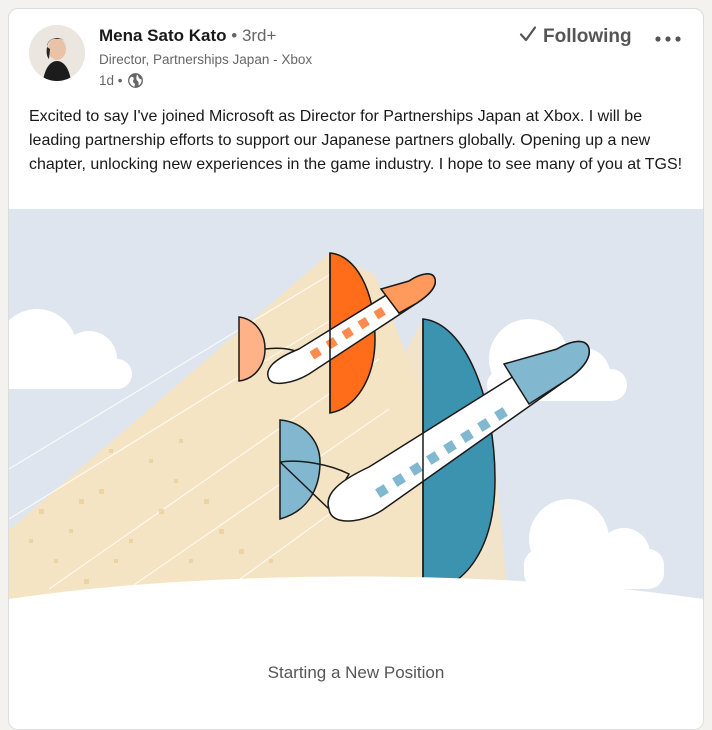 The width and height of the screenshot is (712, 730). Describe the element at coordinates (135, 80) in the screenshot. I see `globe-icon` at that location.